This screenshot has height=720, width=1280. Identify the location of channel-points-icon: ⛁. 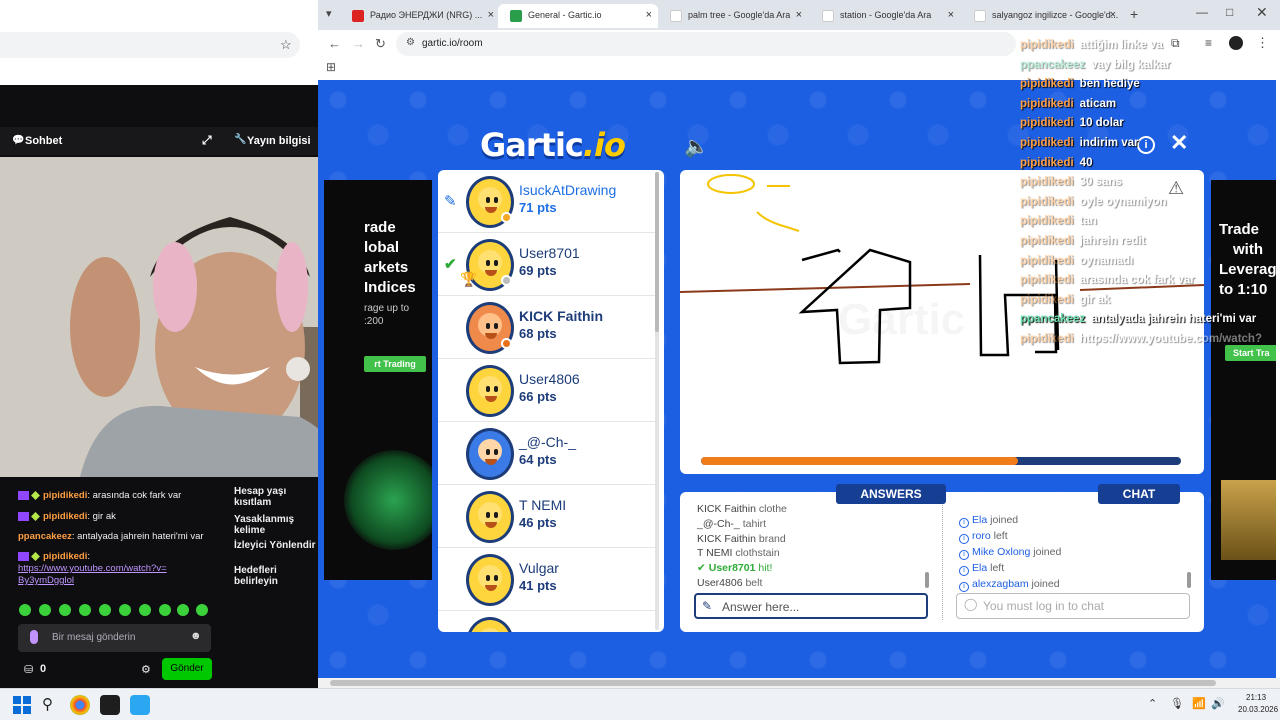
(28, 669).